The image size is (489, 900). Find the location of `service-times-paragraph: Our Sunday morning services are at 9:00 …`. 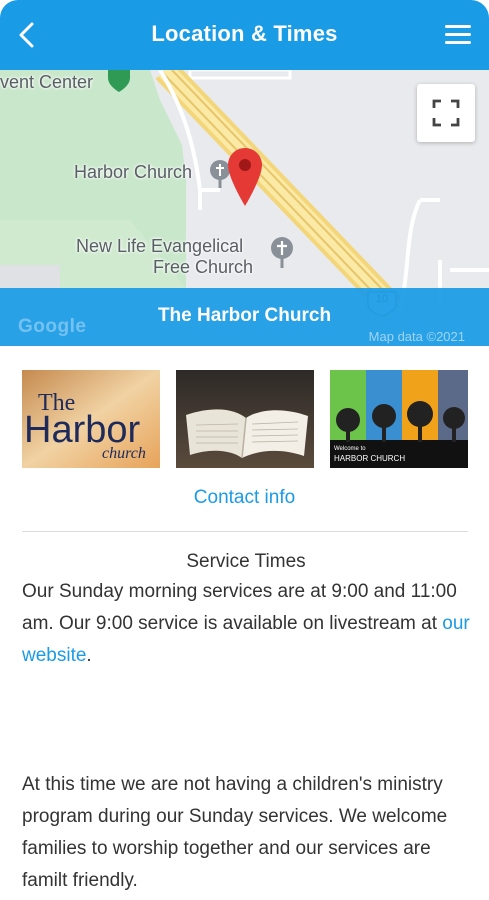

service-times-paragraph: Our Sunday morning services are at 9:00 … is located at coordinates (246, 624).